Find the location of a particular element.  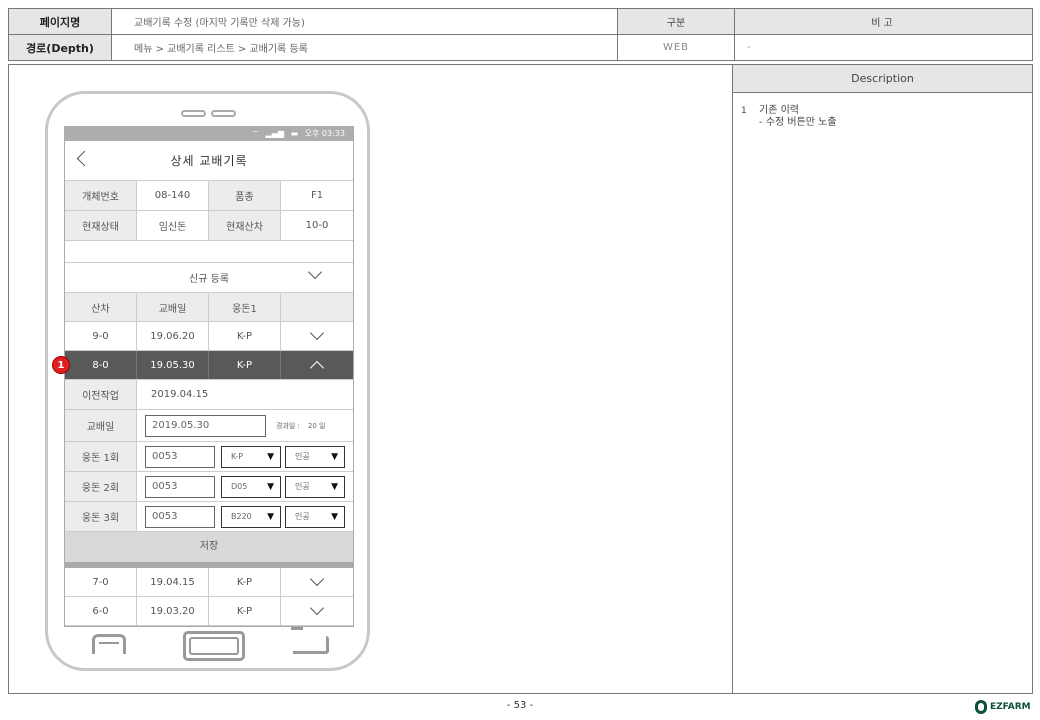

boar-breed-select: B220 ▼ is located at coordinates (251, 516).